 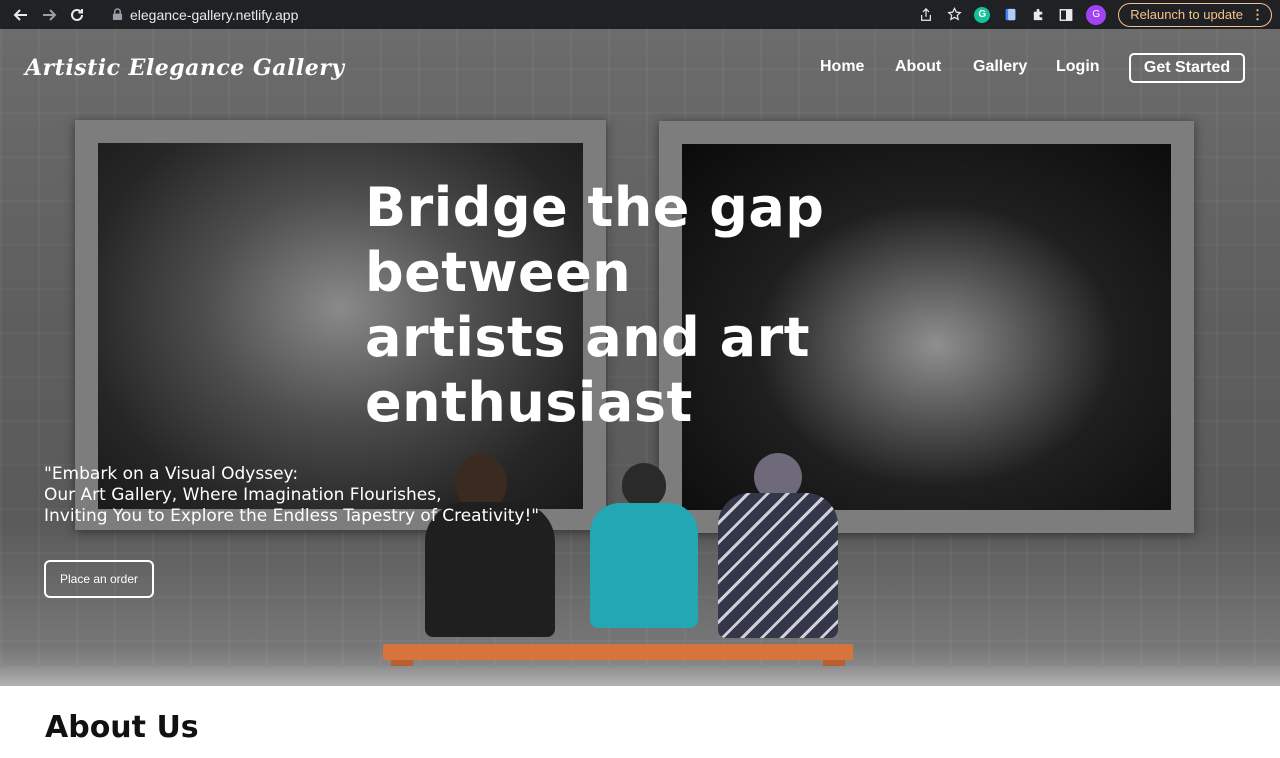 What do you see at coordinates (1187, 68) in the screenshot?
I see `get-started-button: Get Started` at bounding box center [1187, 68].